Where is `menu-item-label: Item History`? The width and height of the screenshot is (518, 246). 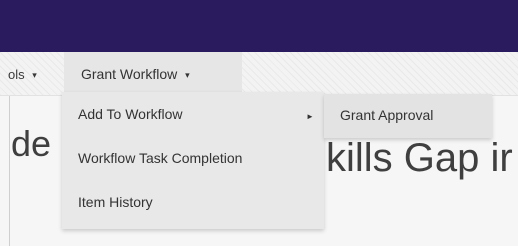
menu-item-label: Item History is located at coordinates (115, 202).